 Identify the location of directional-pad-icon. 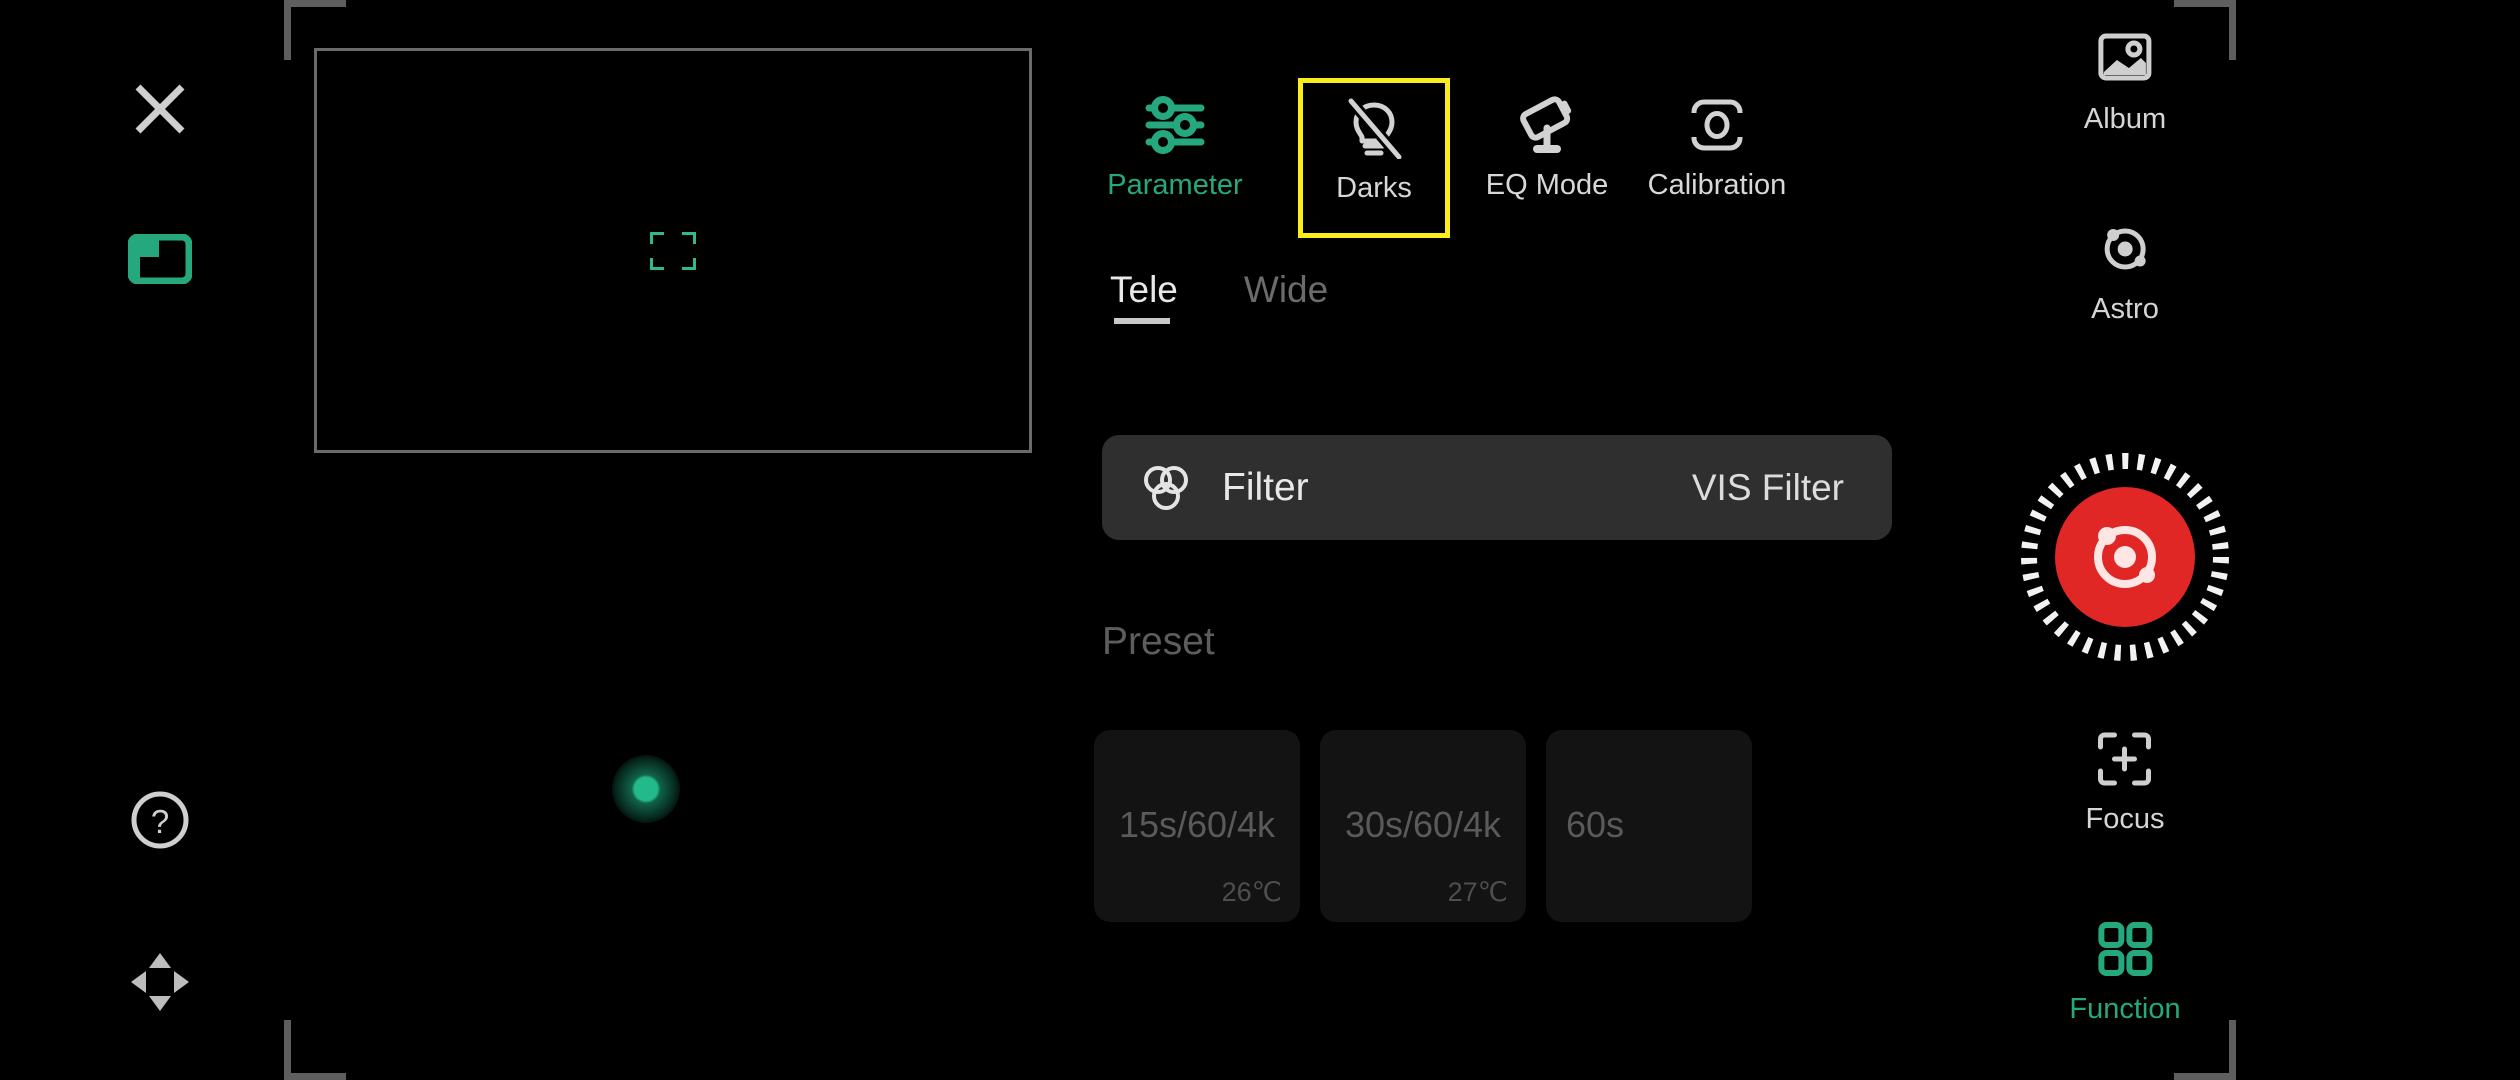
(160, 982).